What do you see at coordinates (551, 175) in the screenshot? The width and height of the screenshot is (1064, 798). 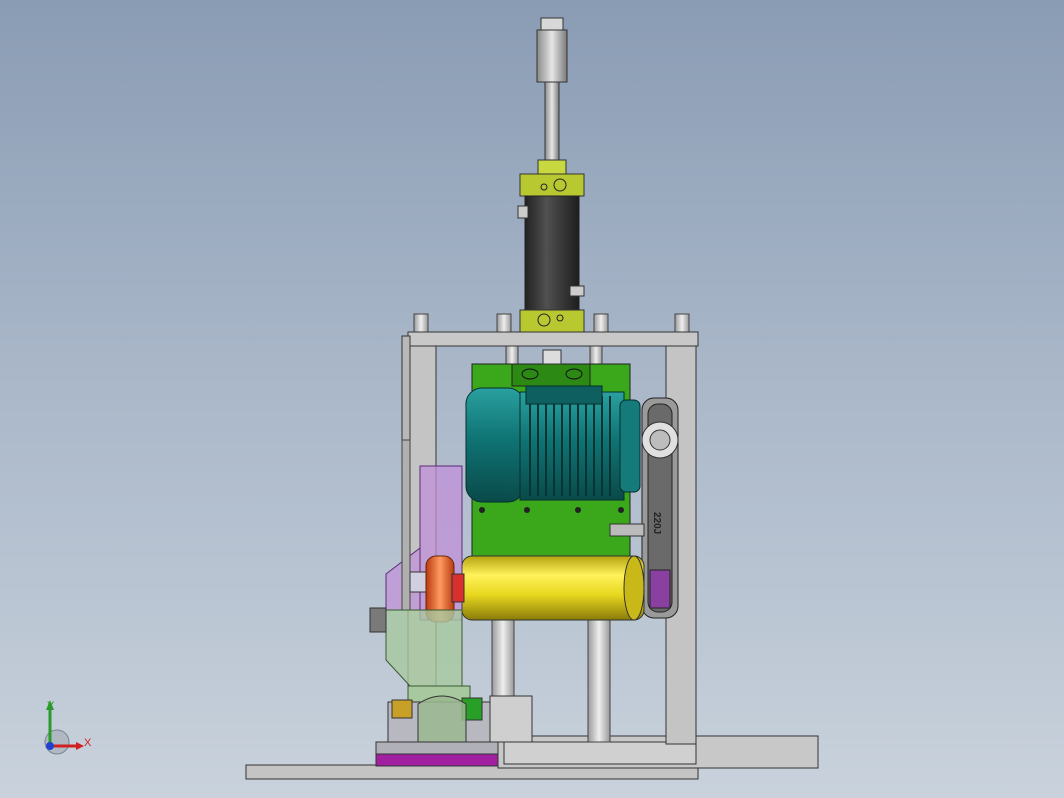 I see `pneumatic-cylinder` at bounding box center [551, 175].